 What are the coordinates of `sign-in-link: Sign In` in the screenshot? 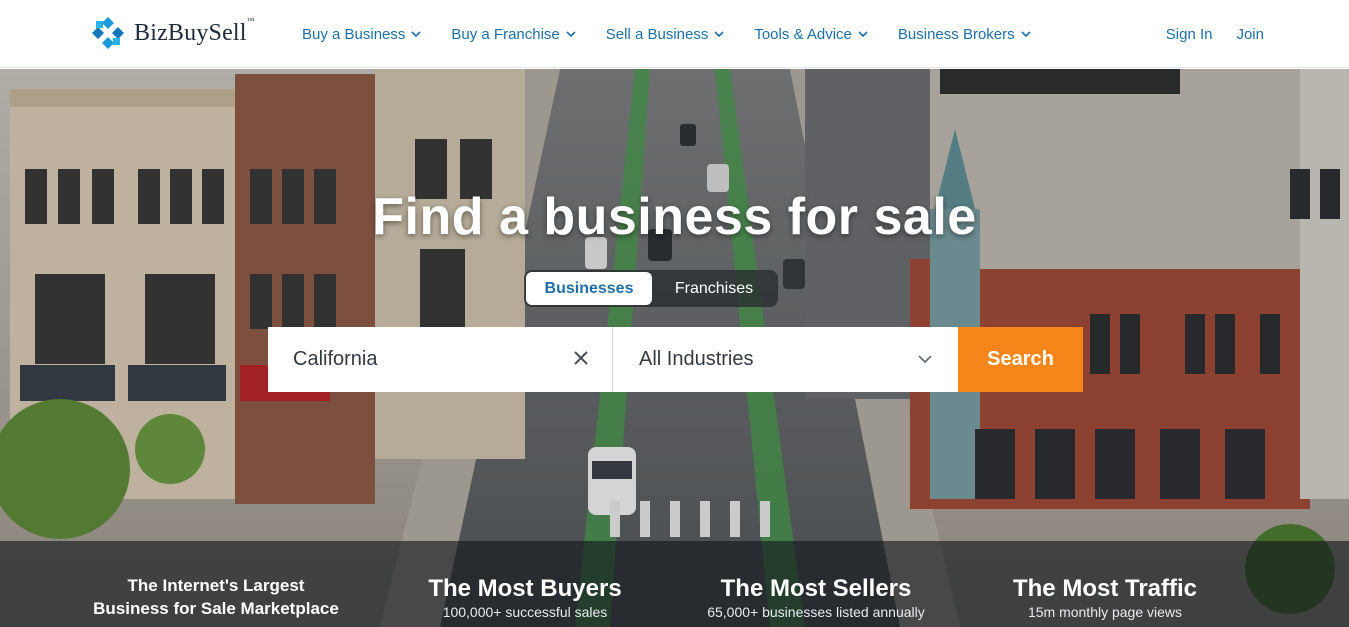 It's located at (1189, 34).